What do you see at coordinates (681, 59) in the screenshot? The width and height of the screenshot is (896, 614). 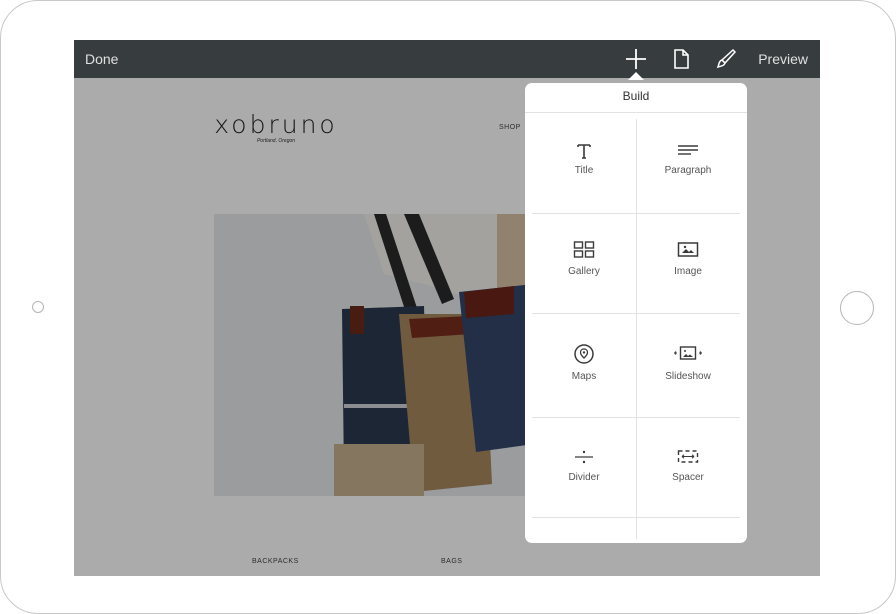 I see `page-icon` at bounding box center [681, 59].